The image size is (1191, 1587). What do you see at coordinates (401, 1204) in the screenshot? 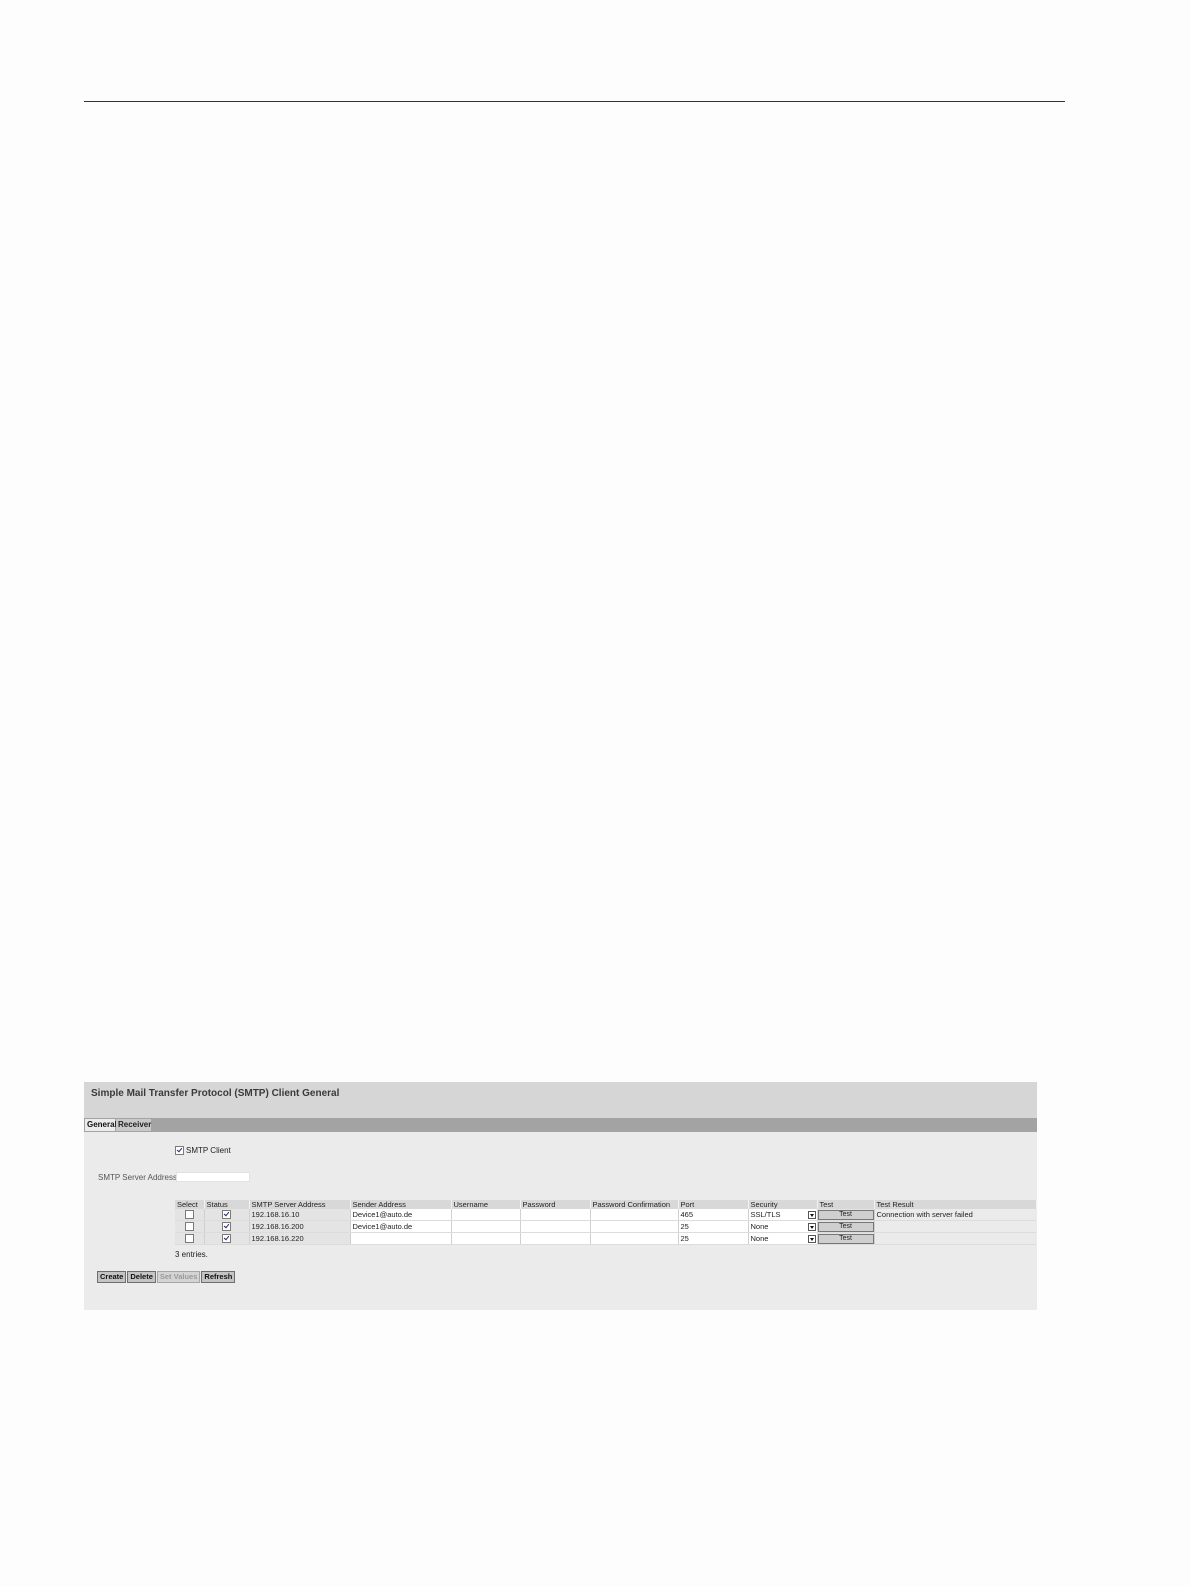
I see `col-sender-address: Sender Address` at bounding box center [401, 1204].